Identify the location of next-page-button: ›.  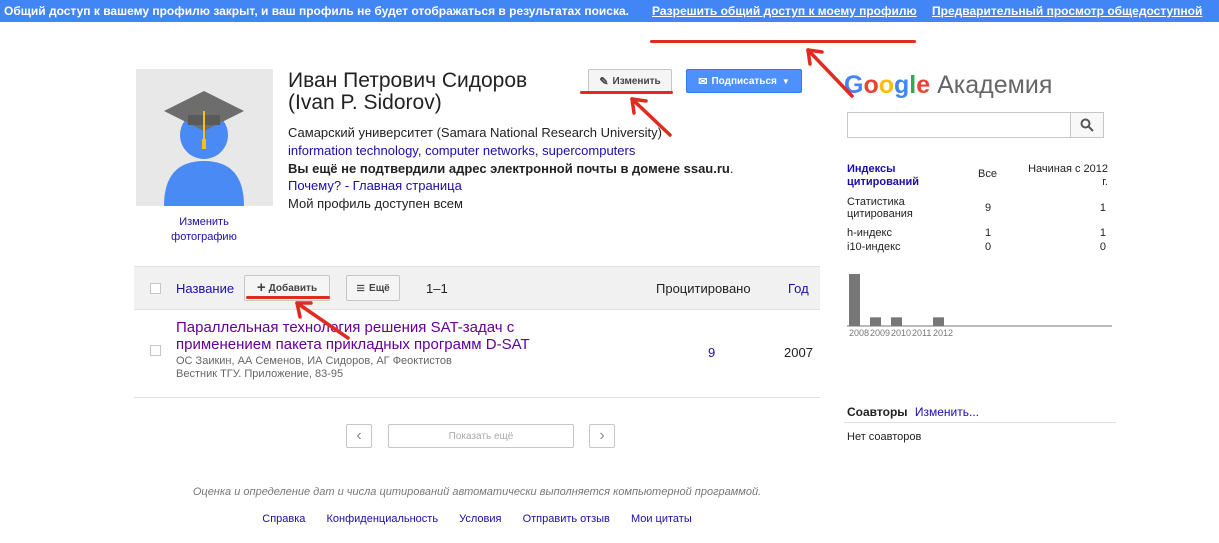
(602, 436).